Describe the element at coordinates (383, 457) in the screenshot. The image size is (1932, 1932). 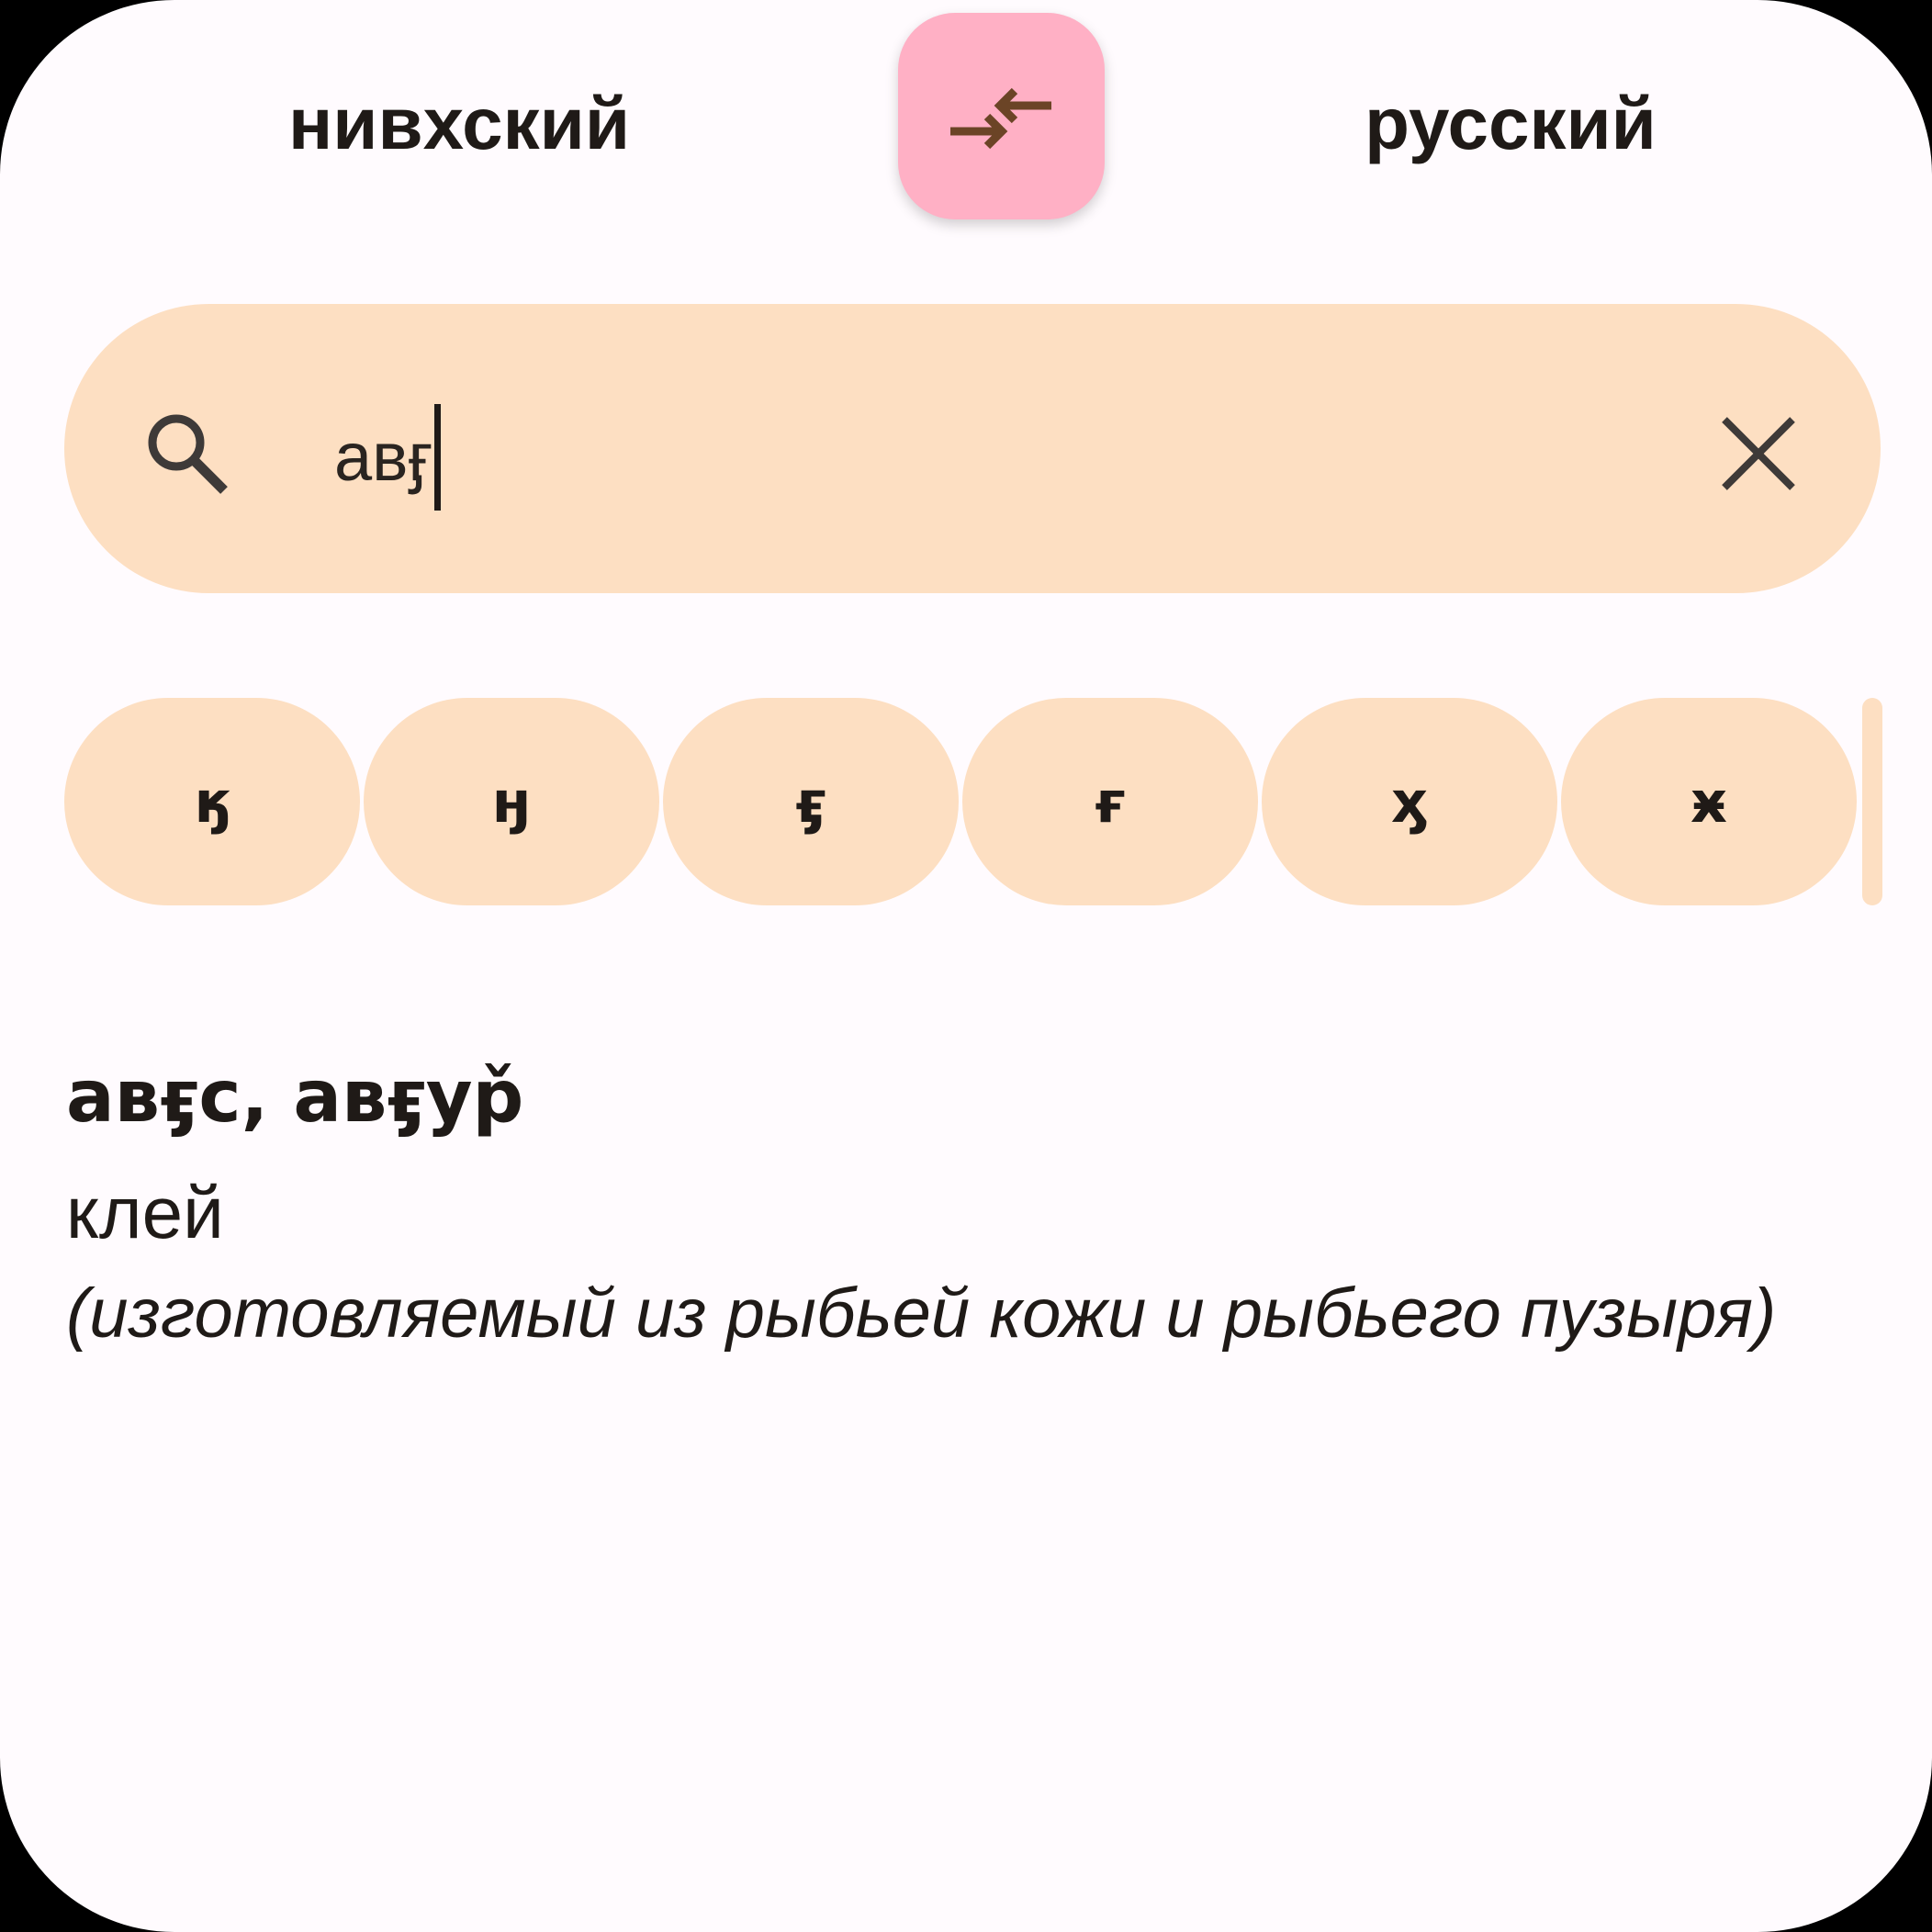
I see `search-input-value: авӻ` at that location.